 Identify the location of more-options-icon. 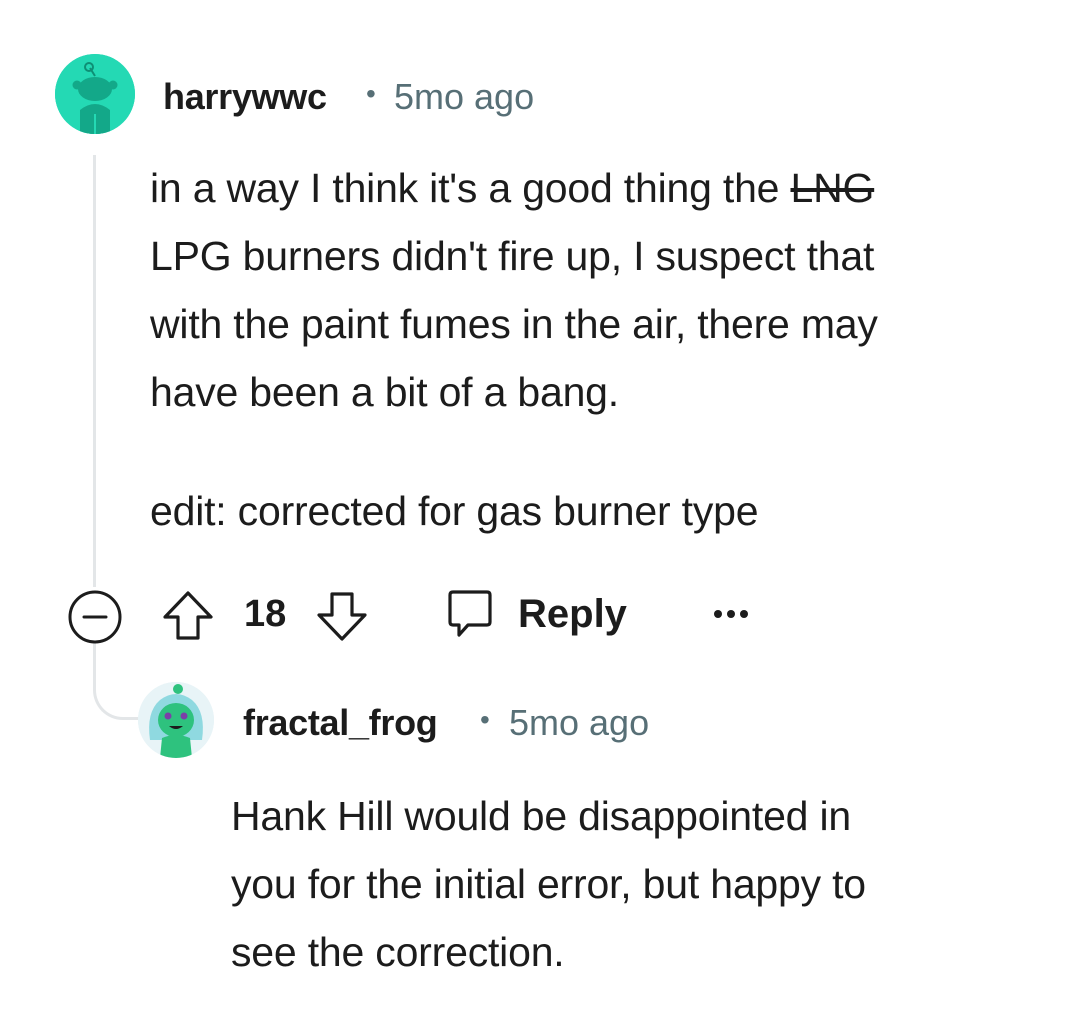
(731, 614).